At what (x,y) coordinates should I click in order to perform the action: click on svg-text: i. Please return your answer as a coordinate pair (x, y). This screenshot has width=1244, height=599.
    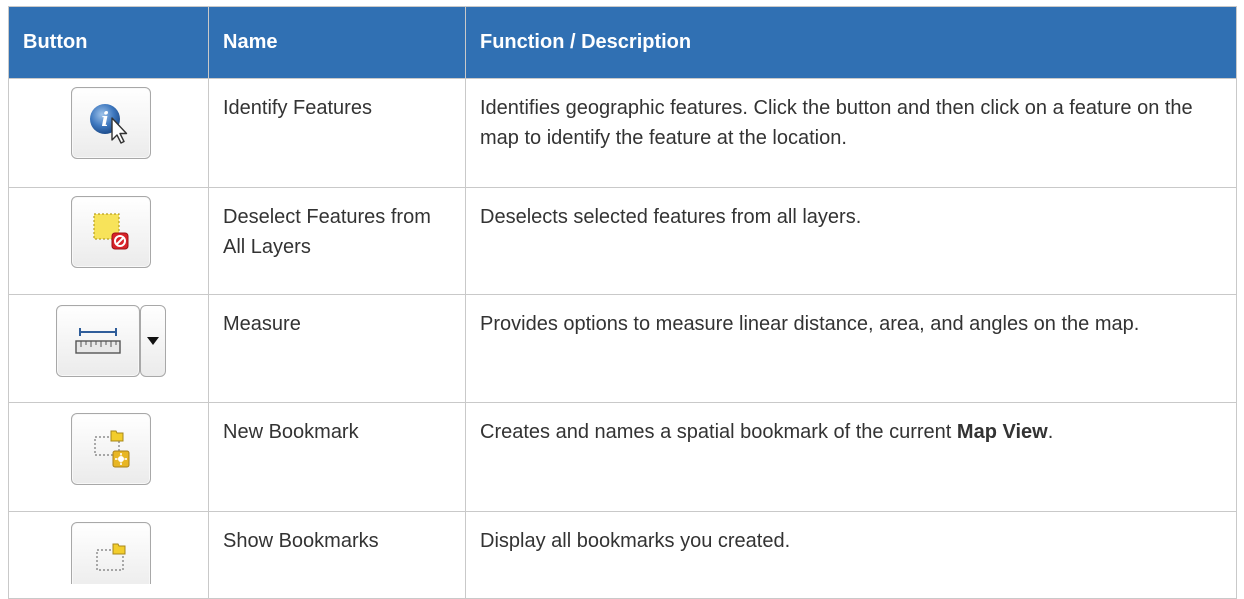
    Looking at the image, I should click on (105, 119).